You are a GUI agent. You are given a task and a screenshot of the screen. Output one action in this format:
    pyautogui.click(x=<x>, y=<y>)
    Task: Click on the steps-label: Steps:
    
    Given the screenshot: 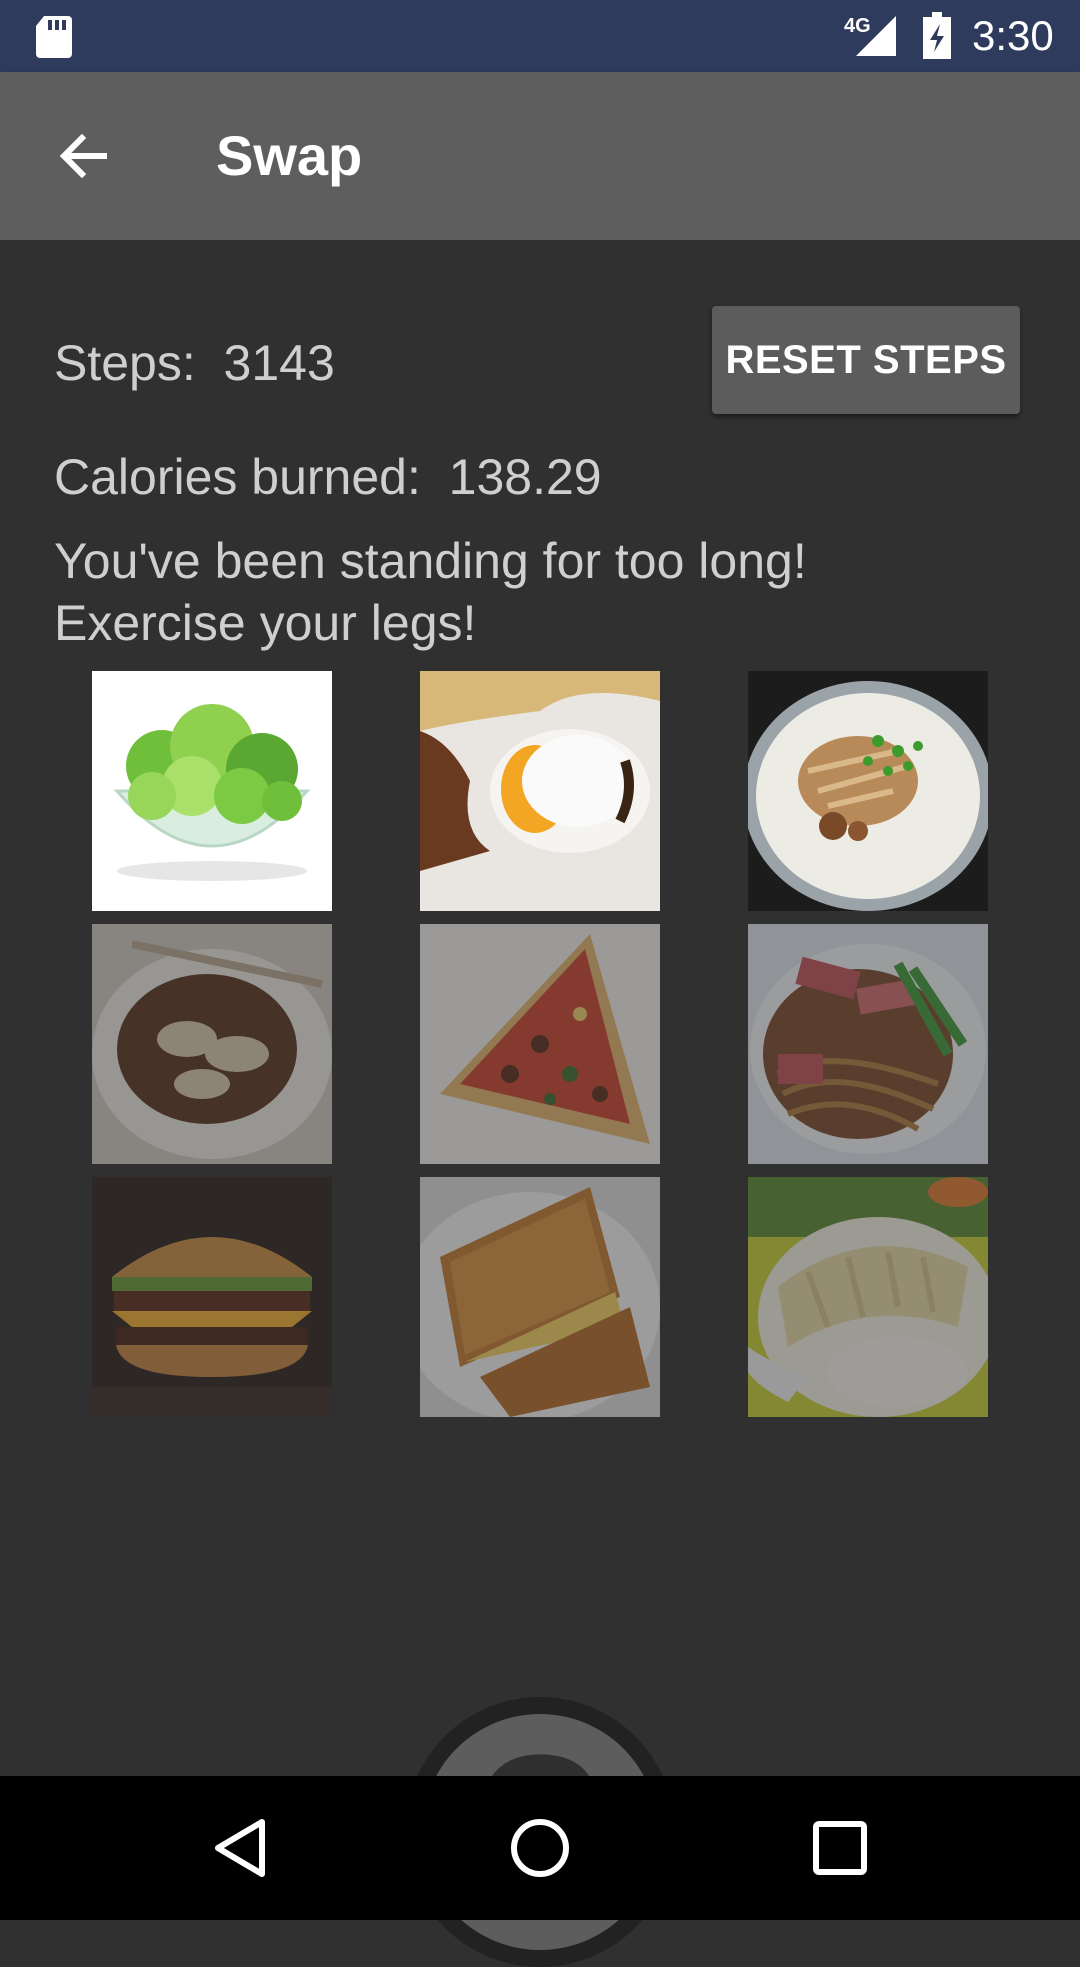 What is the action you would take?
    pyautogui.click(x=125, y=363)
    